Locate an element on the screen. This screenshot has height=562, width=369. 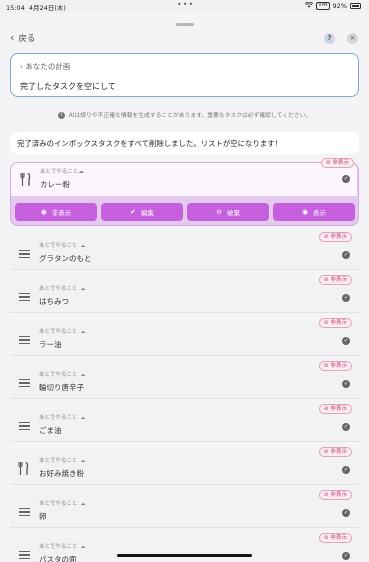
status-bar: 15:04 4月24日(木) ••• VPN 92% is located at coordinates (184, 6).